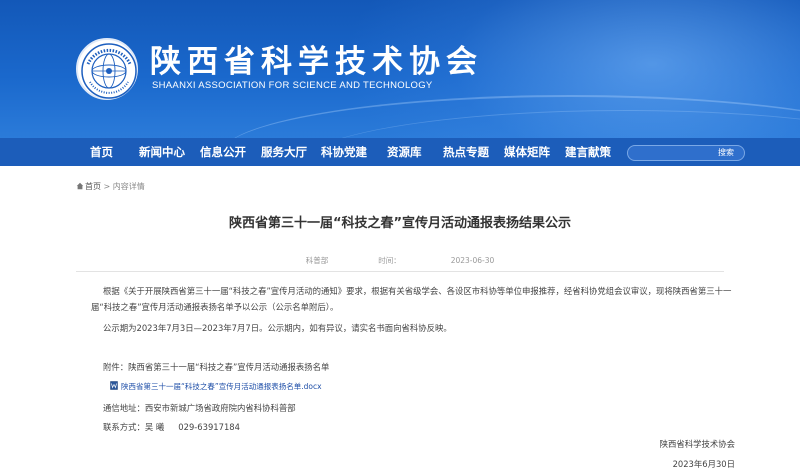  Describe the element at coordinates (466, 152) in the screenshot. I see `nav-item-hot-topics: 热点专题` at that location.